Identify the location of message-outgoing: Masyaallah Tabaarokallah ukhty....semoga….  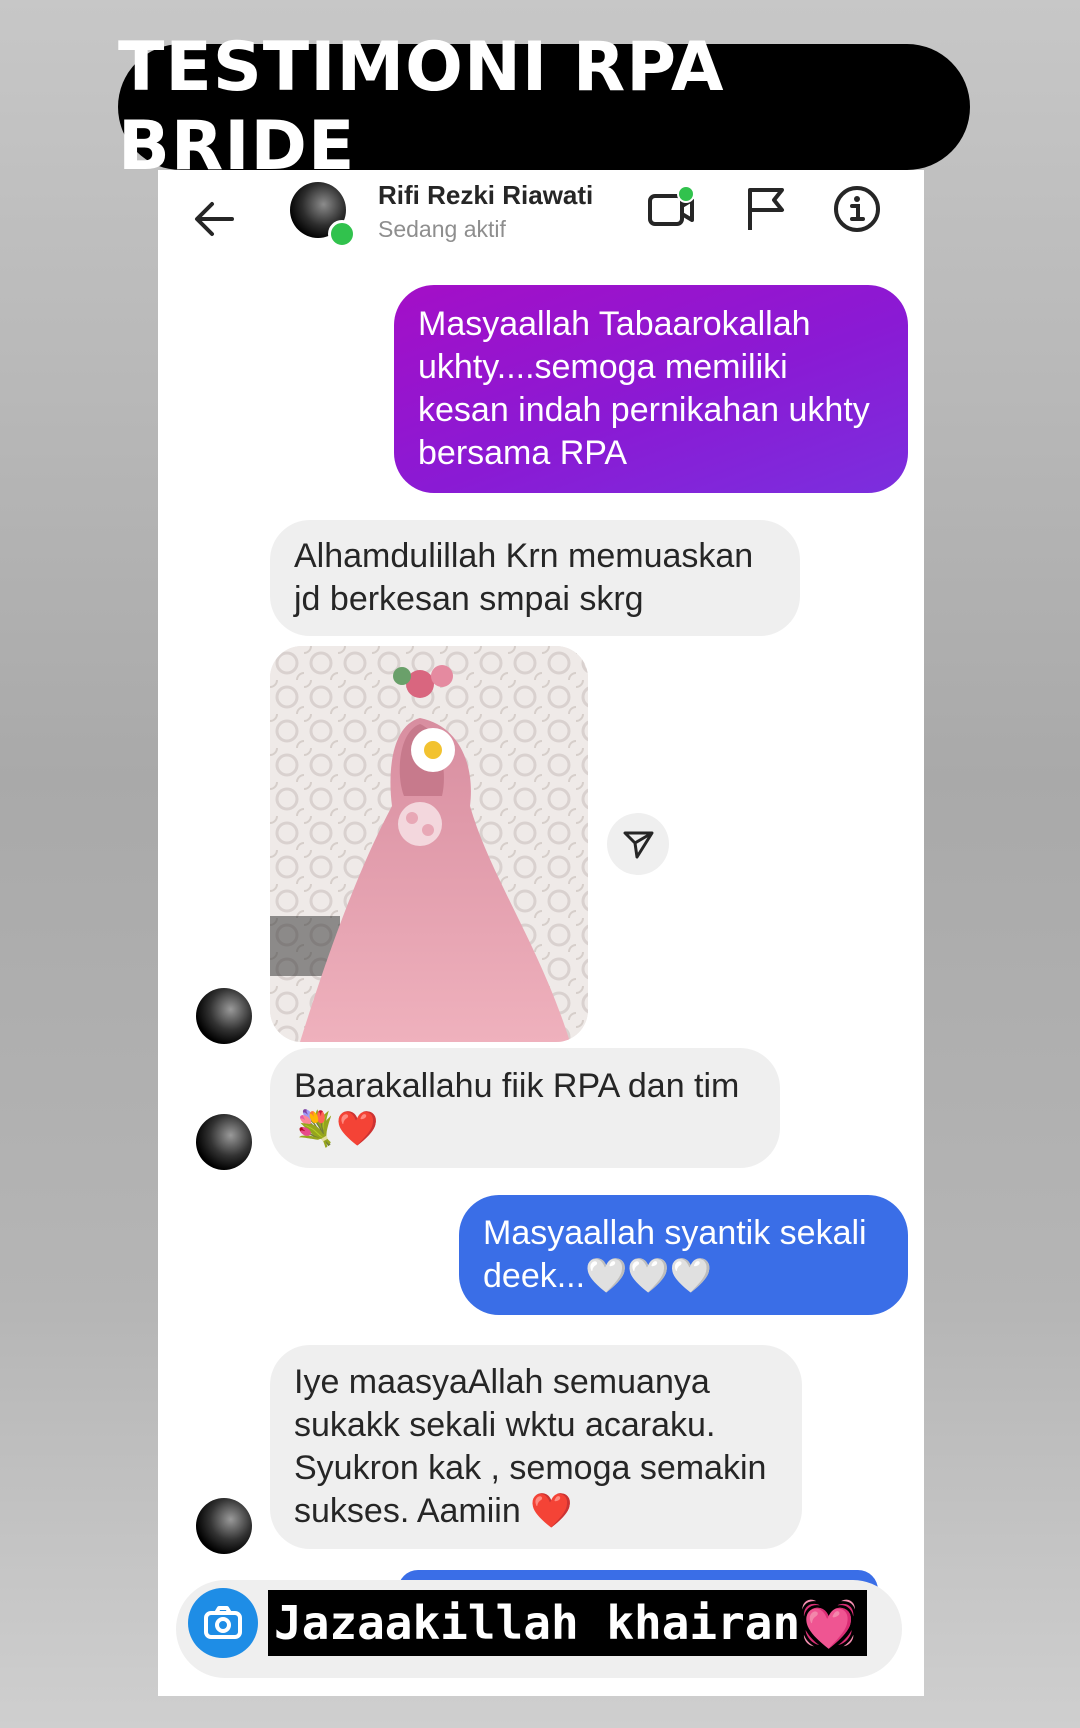
(651, 389).